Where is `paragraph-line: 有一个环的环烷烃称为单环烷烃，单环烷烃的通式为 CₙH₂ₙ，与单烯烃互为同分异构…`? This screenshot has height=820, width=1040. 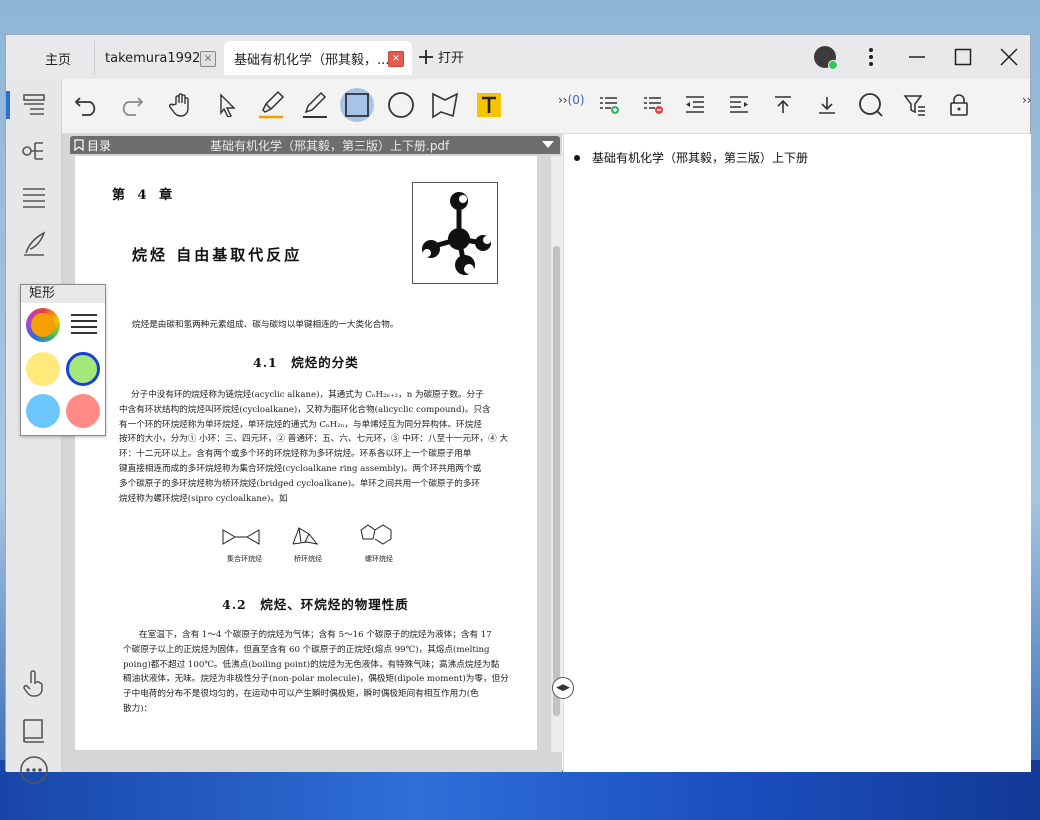 paragraph-line: 有一个环的环烷烃称为单环烷烃，单环烷烃的通式为 CₙH₂ₙ，与单烯烃互为同分异构… is located at coordinates (300, 424).